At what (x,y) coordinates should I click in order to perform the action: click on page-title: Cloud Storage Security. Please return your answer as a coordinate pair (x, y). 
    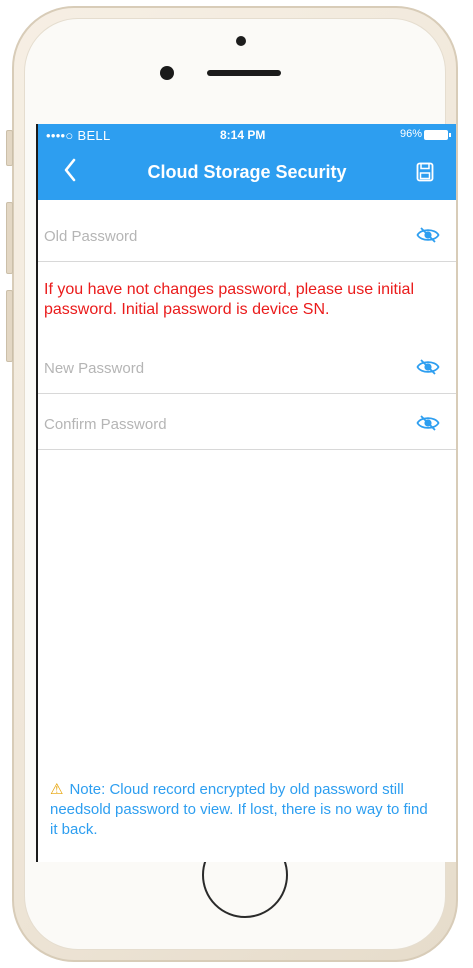
    Looking at the image, I should click on (247, 172).